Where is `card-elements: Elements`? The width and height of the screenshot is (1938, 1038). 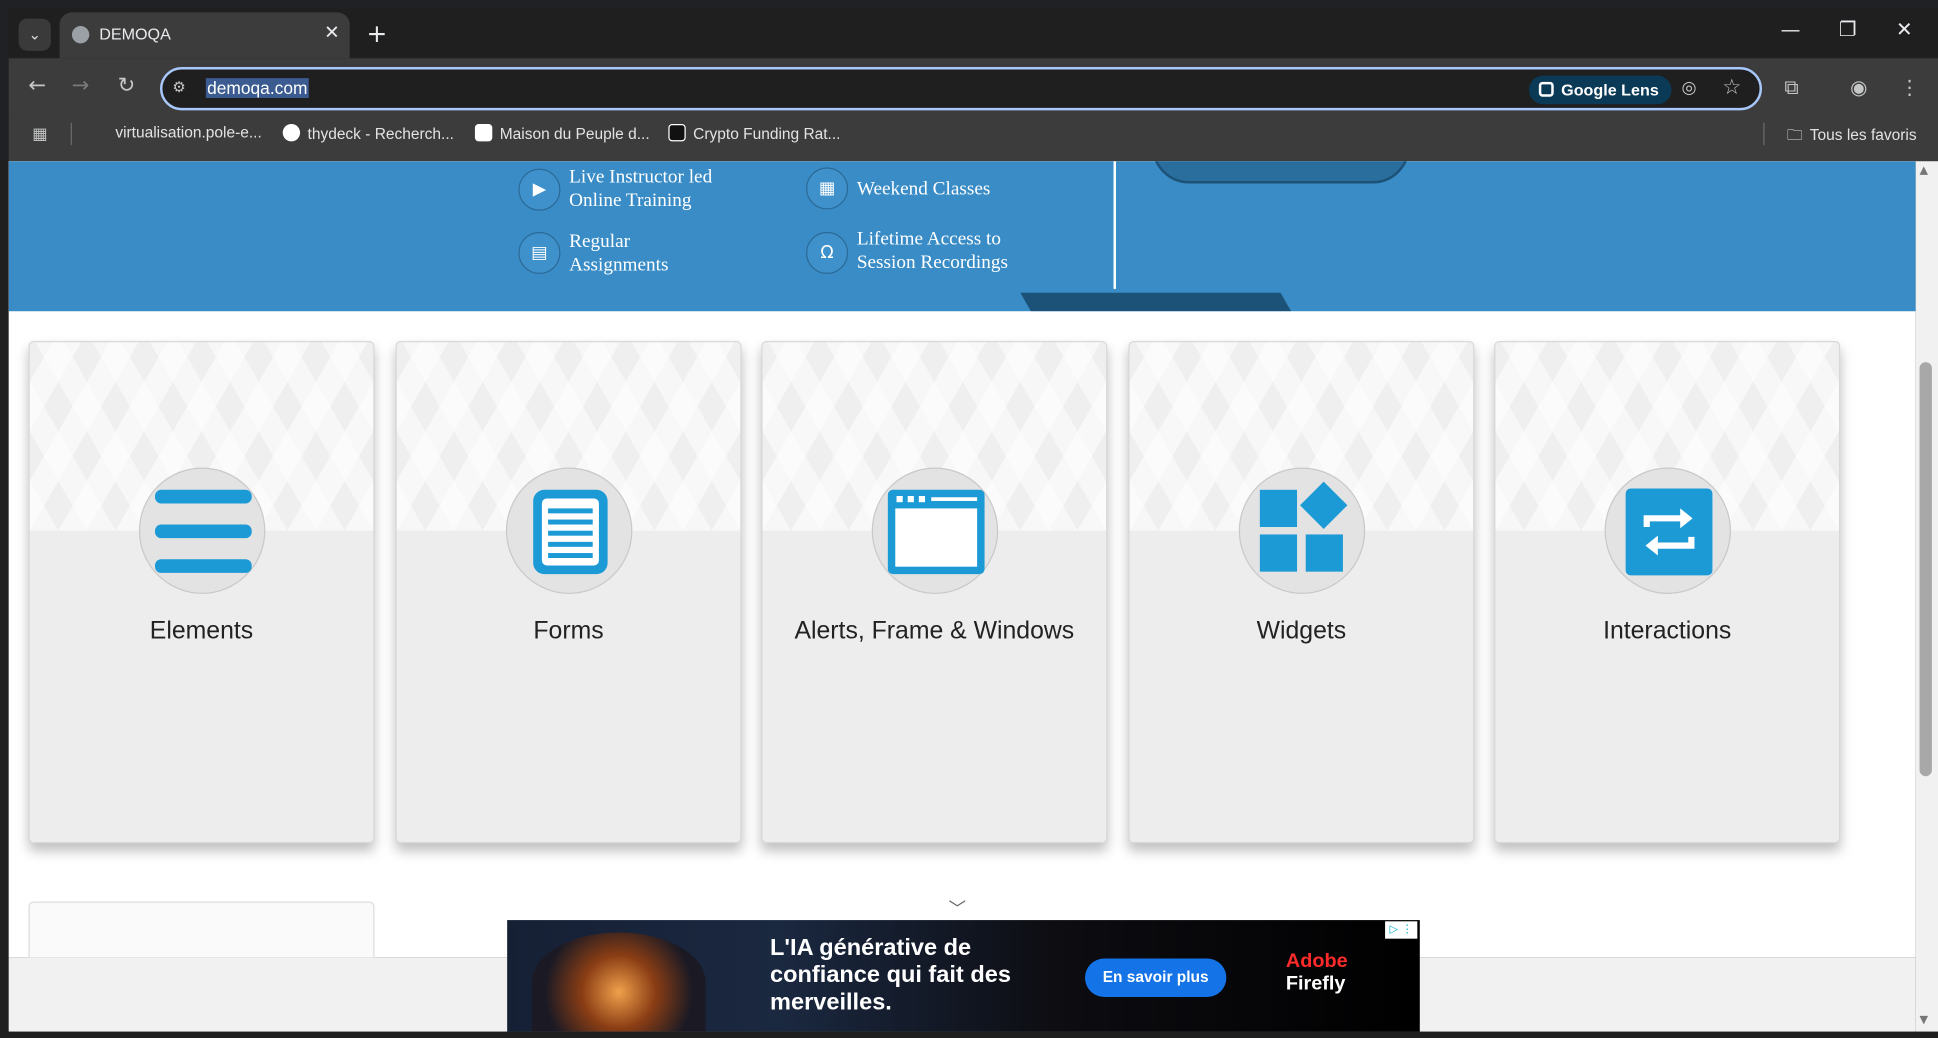 card-elements: Elements is located at coordinates (201, 592).